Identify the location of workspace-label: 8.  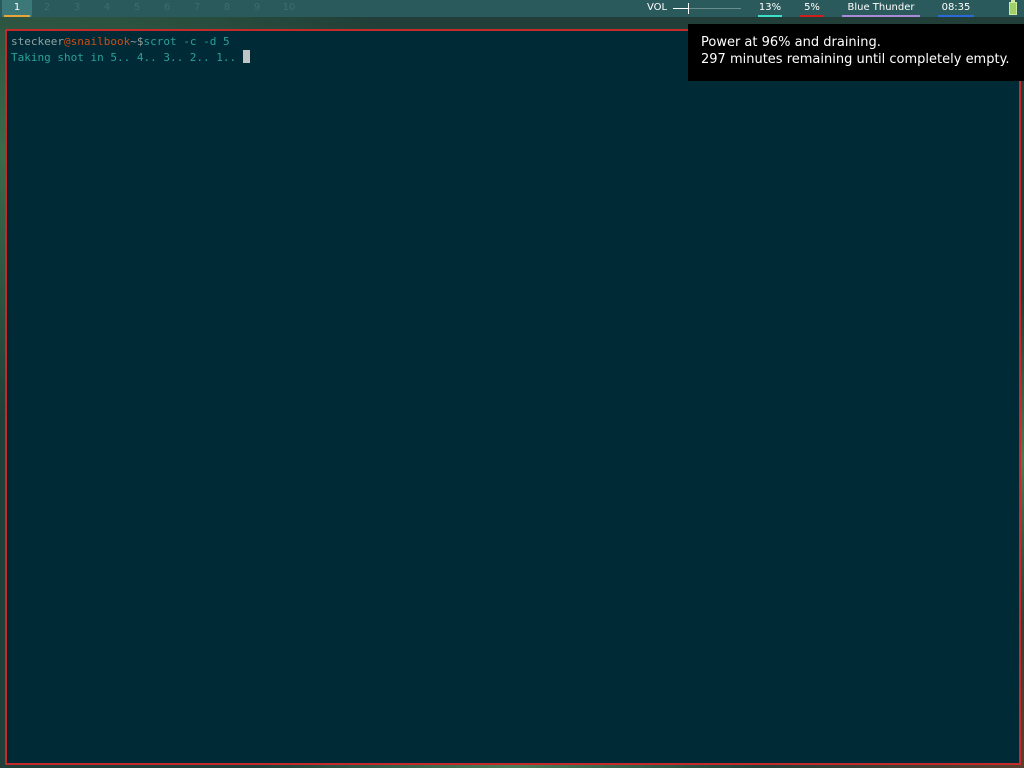
(227, 7).